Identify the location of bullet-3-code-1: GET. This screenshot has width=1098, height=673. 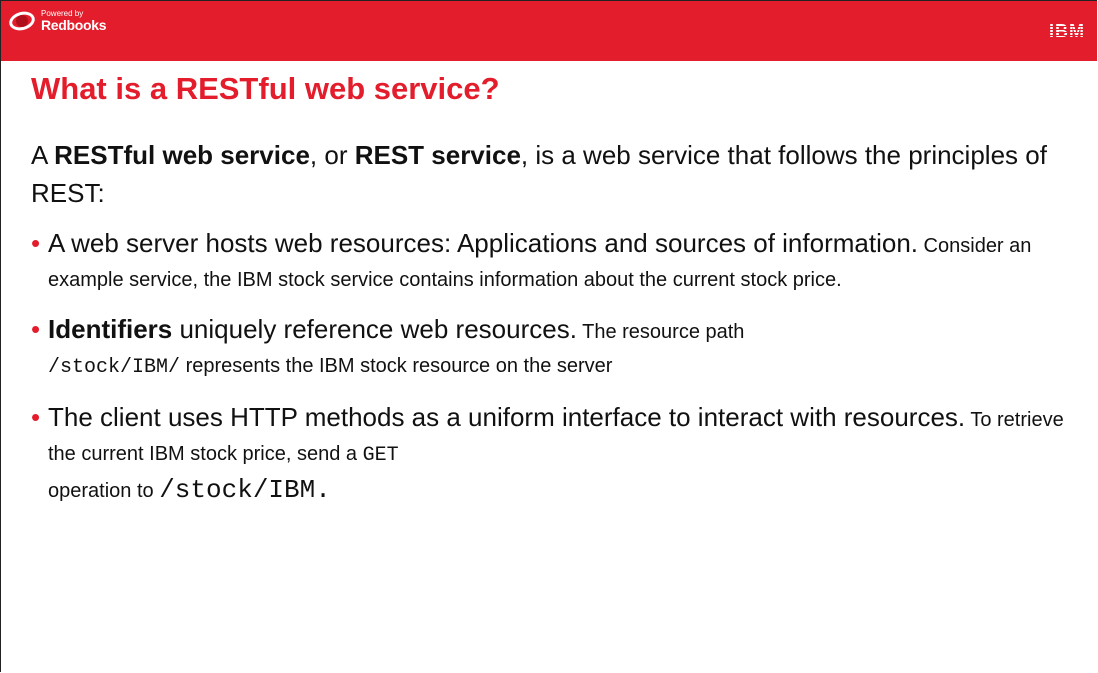
(380, 455).